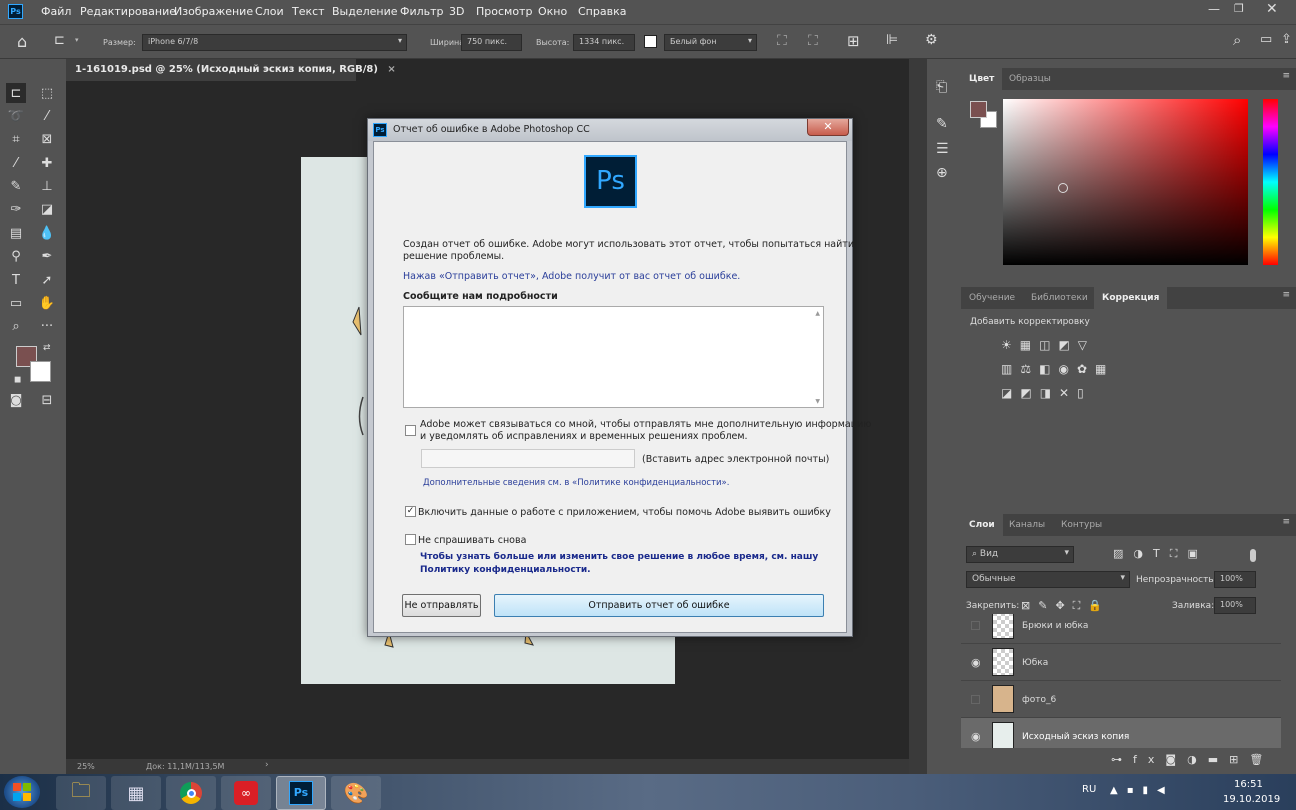  I want to click on history-icon: ⎗, so click(941, 87).